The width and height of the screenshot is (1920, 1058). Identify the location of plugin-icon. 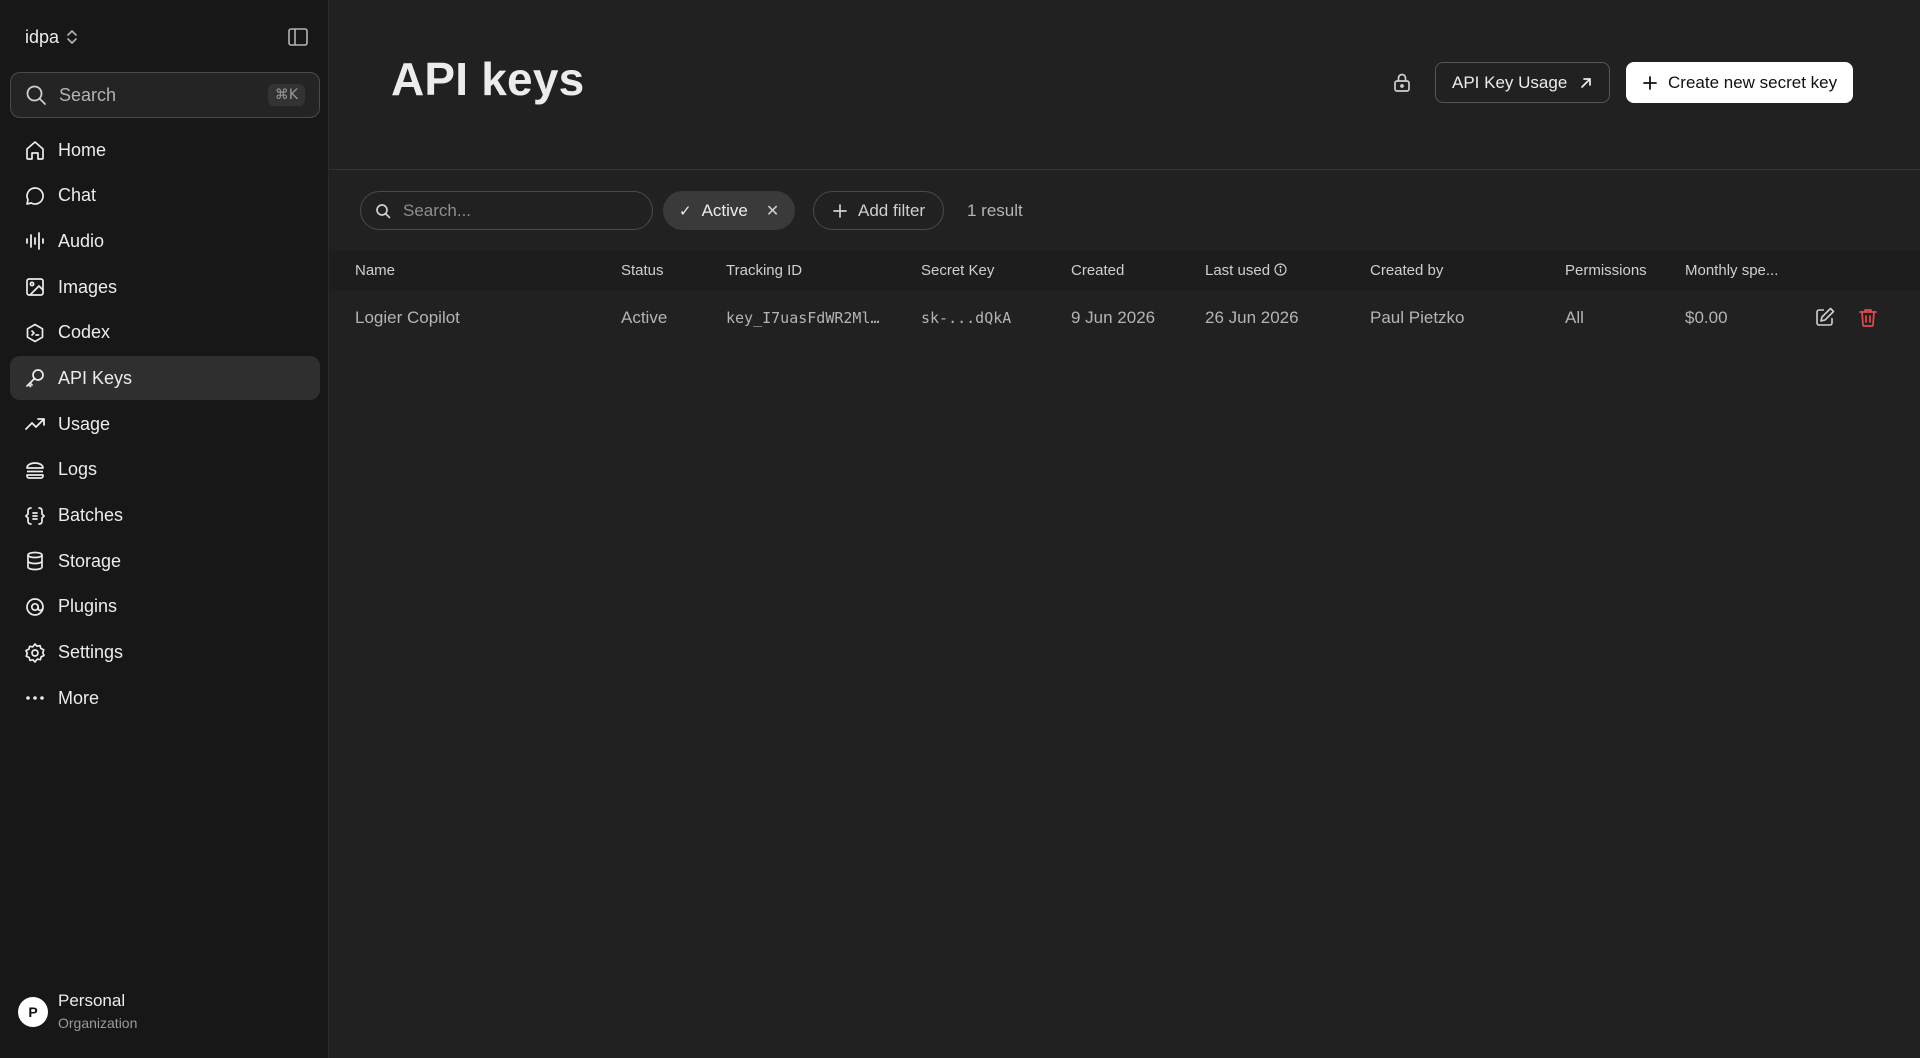
(35, 607).